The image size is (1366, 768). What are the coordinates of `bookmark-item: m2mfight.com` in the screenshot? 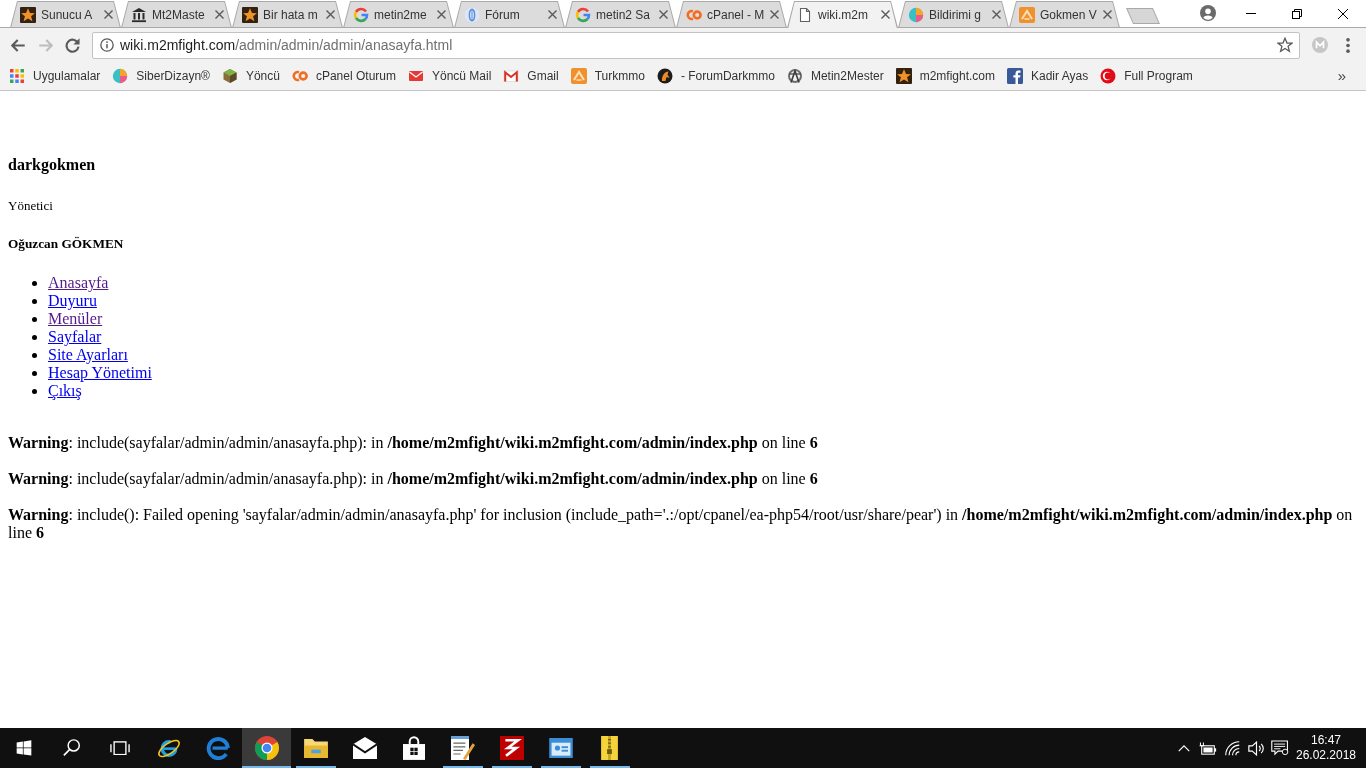 It's located at (945, 76).